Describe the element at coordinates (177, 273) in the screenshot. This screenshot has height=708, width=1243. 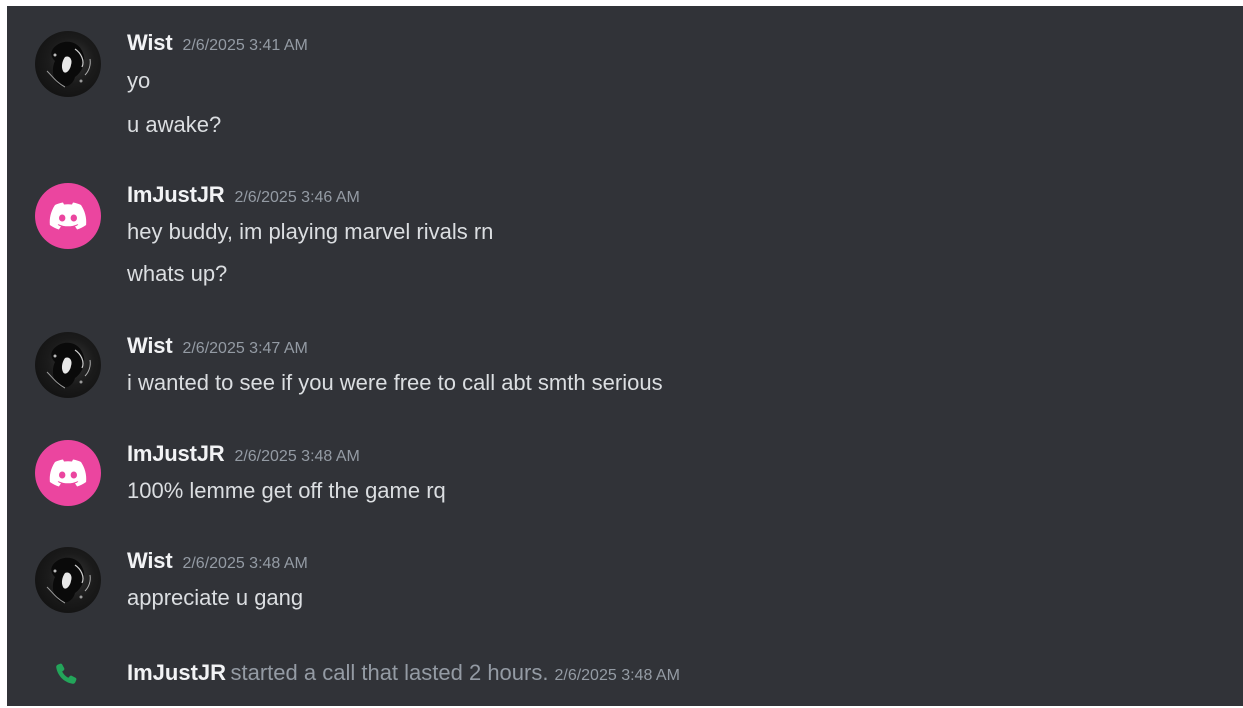
I see `message-text: whats up?` at that location.